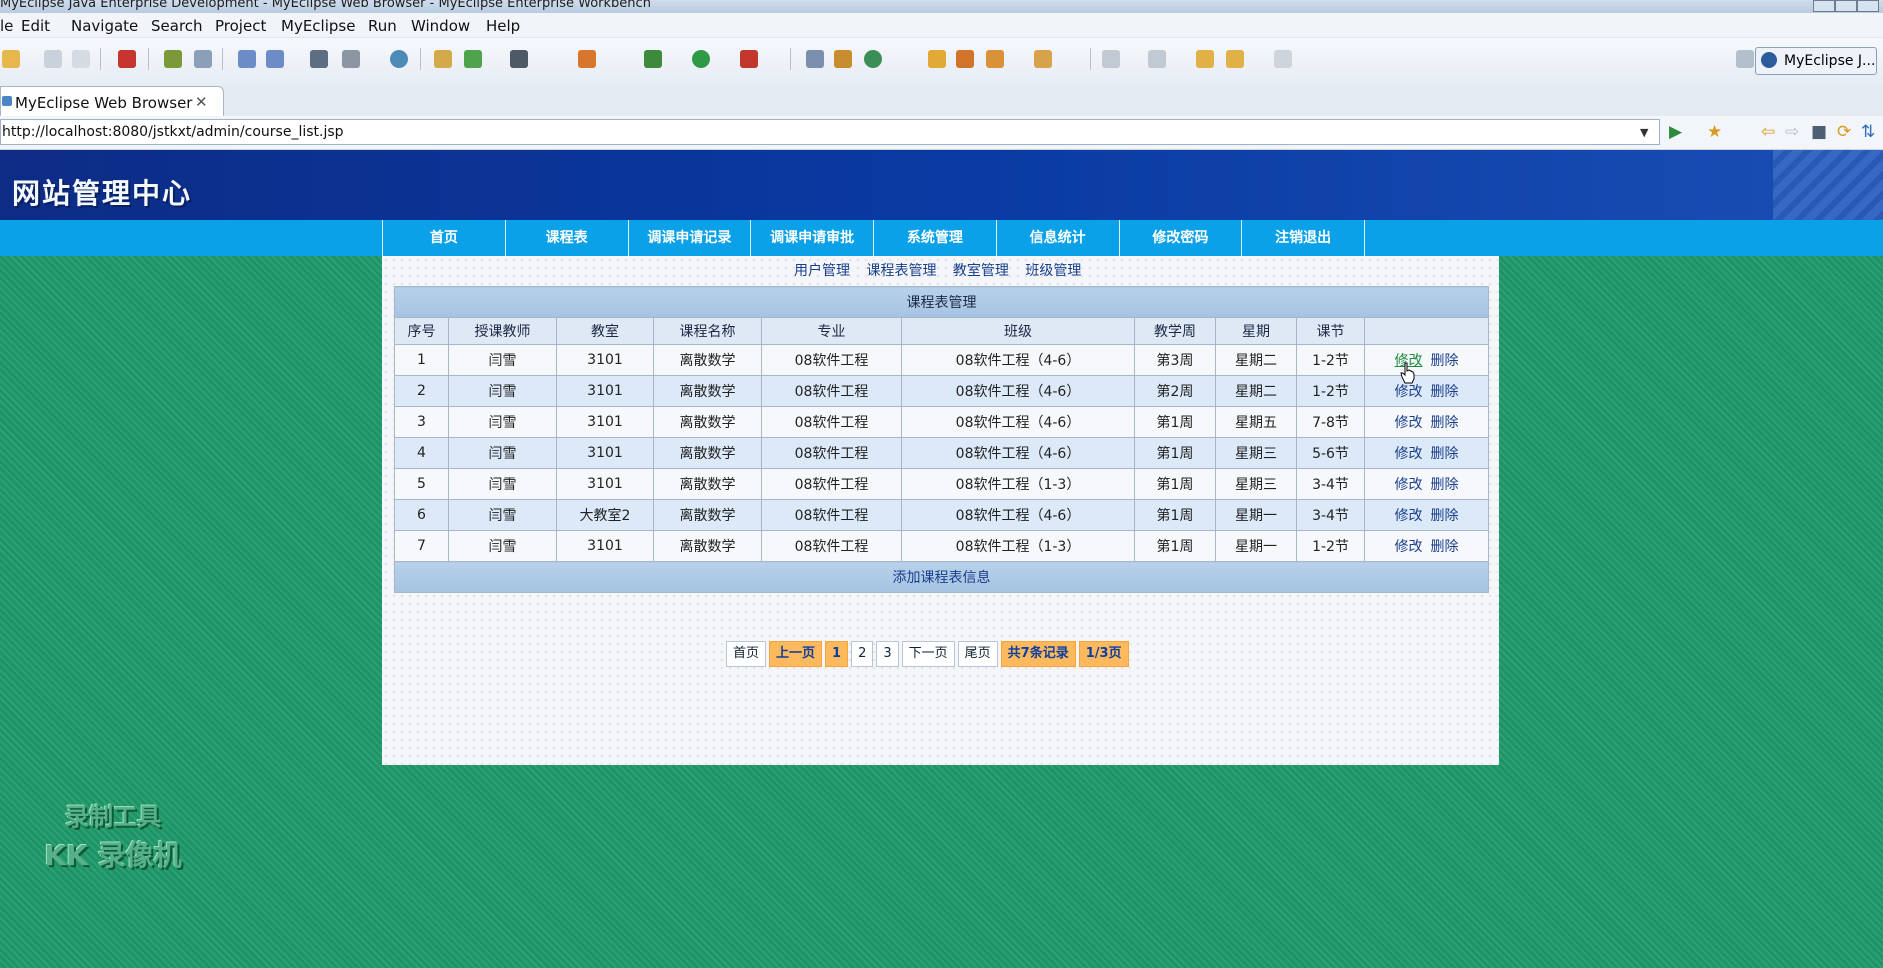 The height and width of the screenshot is (968, 1883). Describe the element at coordinates (1868, 132) in the screenshot. I see `sync-icon: ⇅` at that location.